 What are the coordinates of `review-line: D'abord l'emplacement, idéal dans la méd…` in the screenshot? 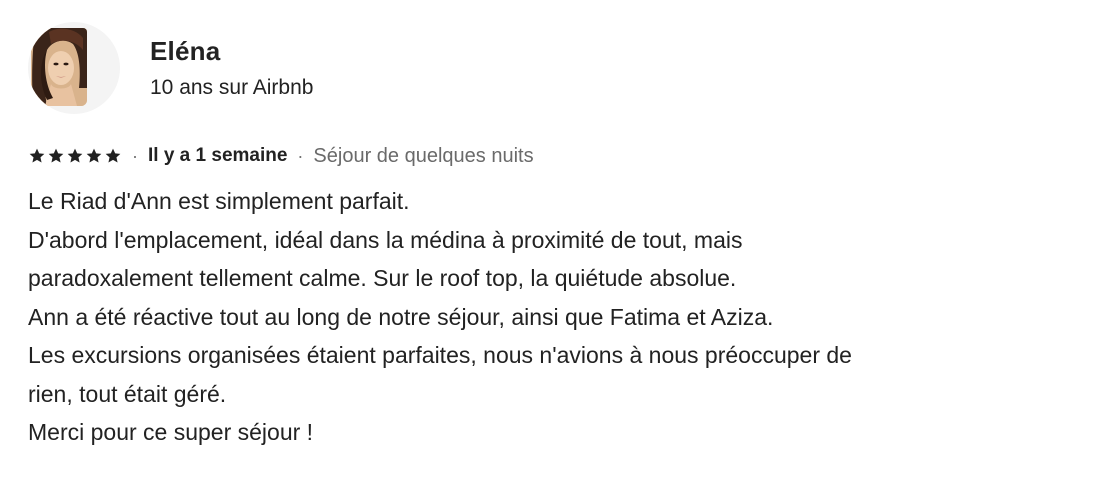 It's located at (385, 239).